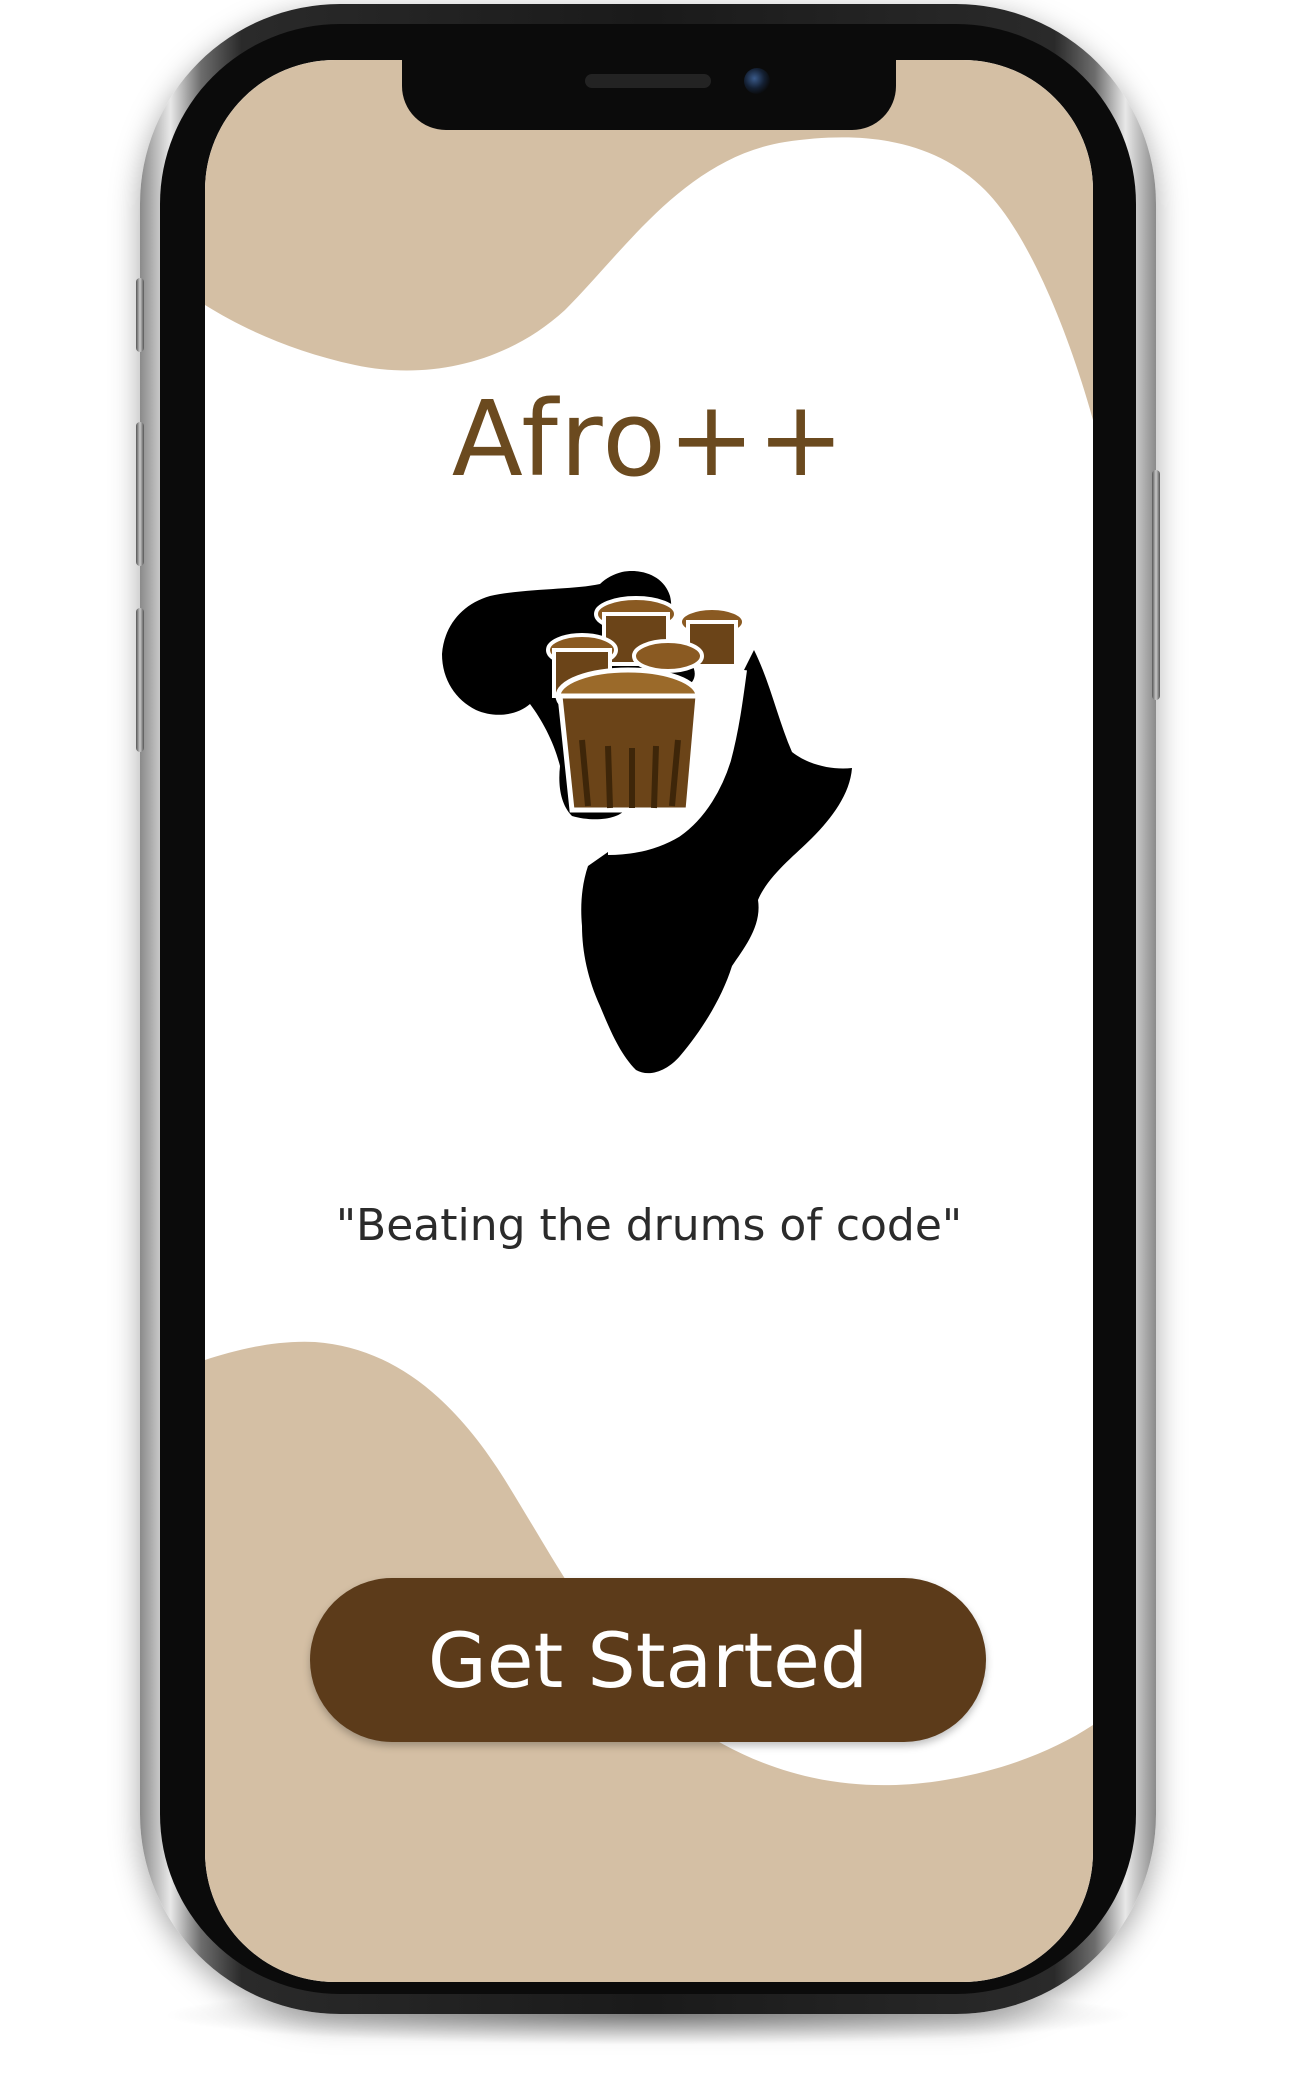  I want to click on front-camera-icon, so click(757, 81).